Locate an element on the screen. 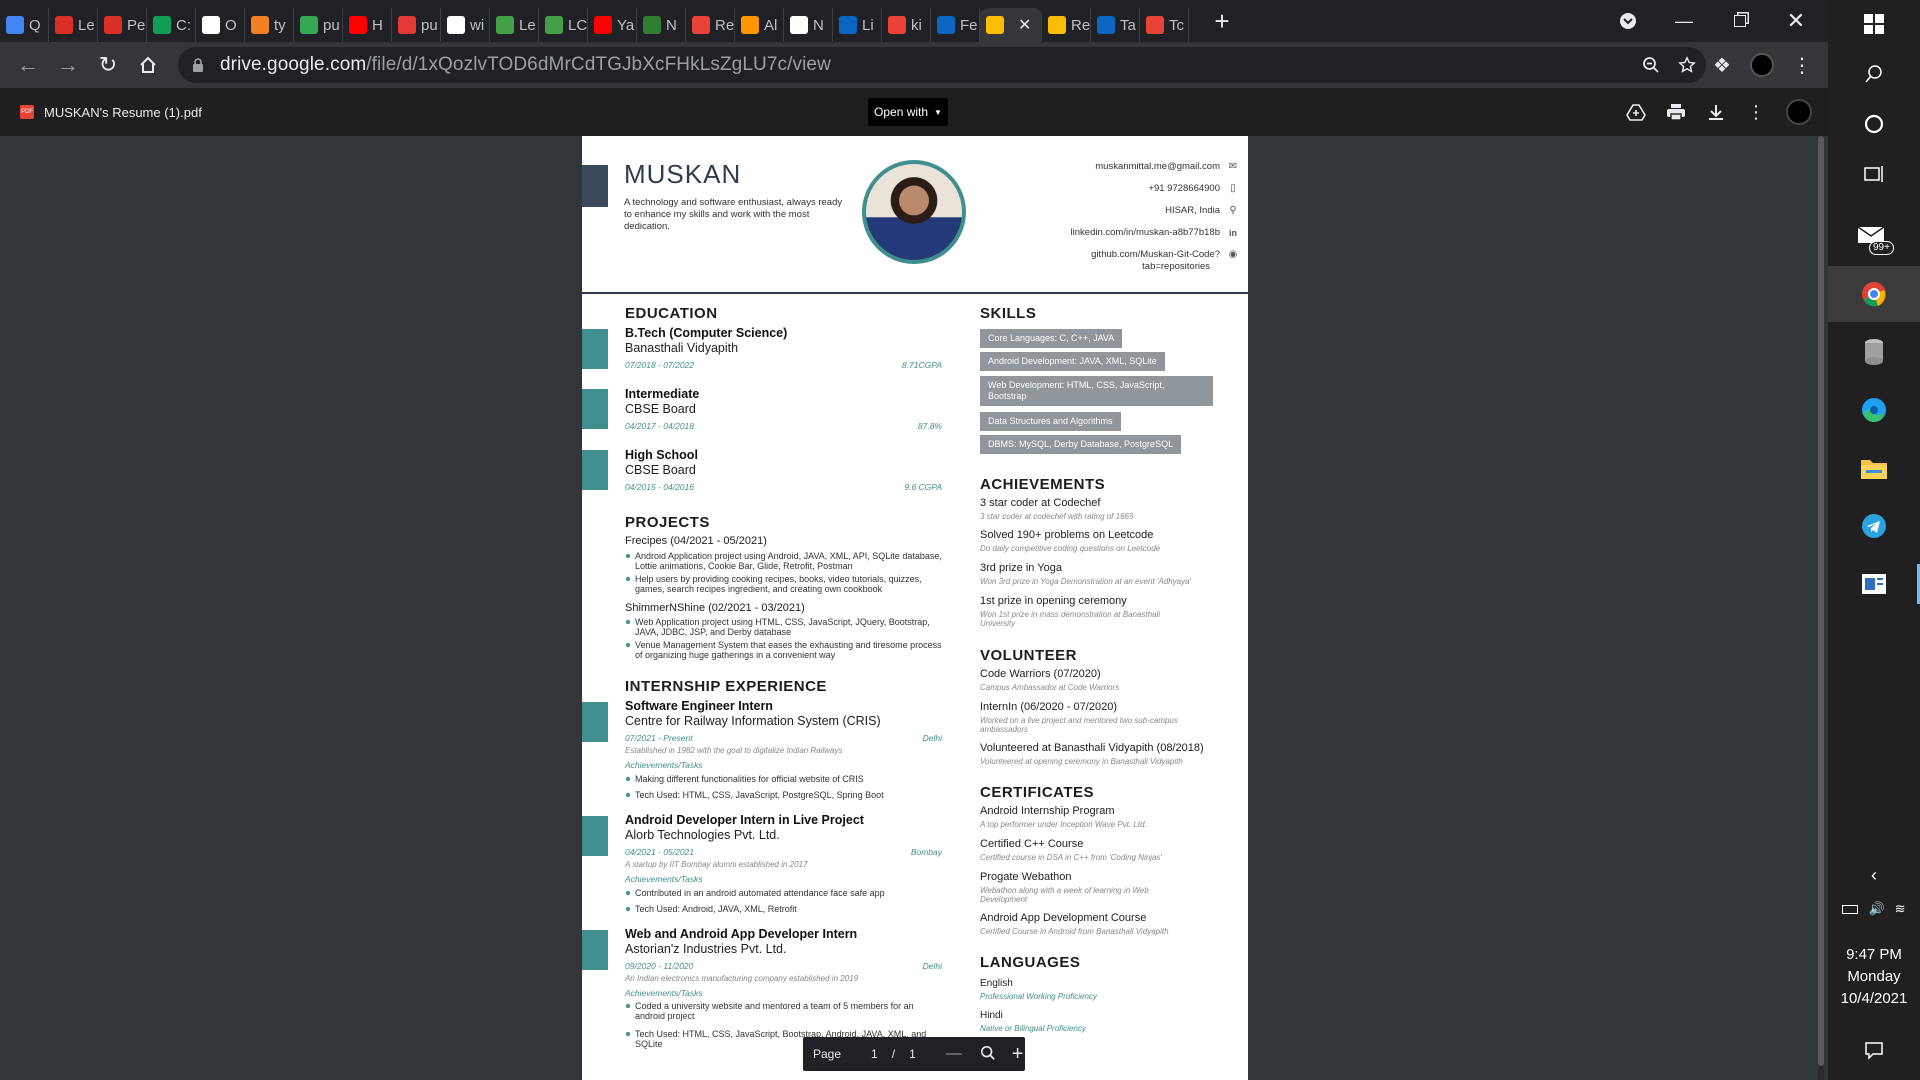 The height and width of the screenshot is (1080, 1920). minimize-button: — is located at coordinates (1684, 21).